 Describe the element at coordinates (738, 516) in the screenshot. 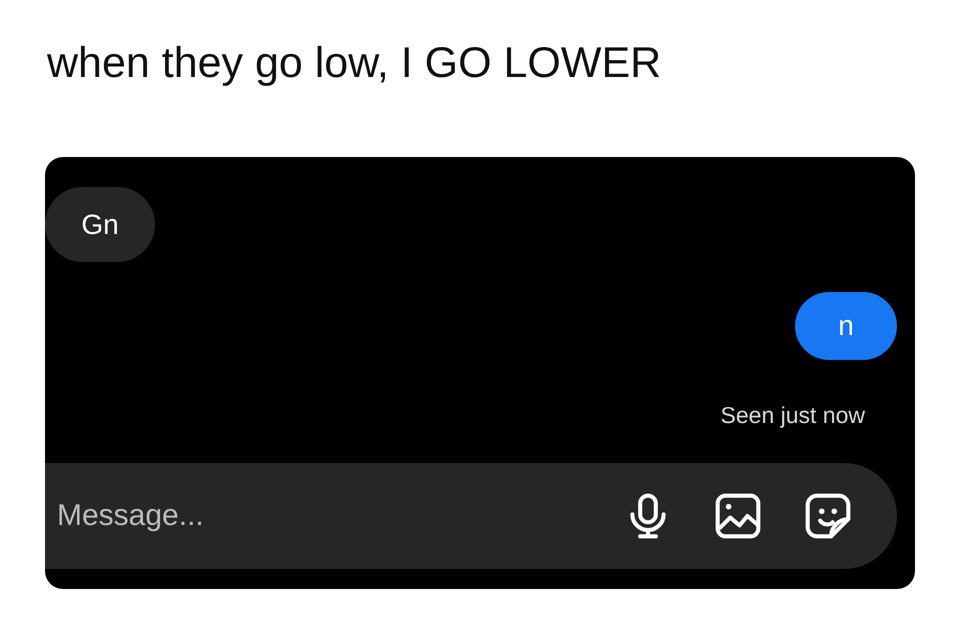

I see `image-icon` at that location.